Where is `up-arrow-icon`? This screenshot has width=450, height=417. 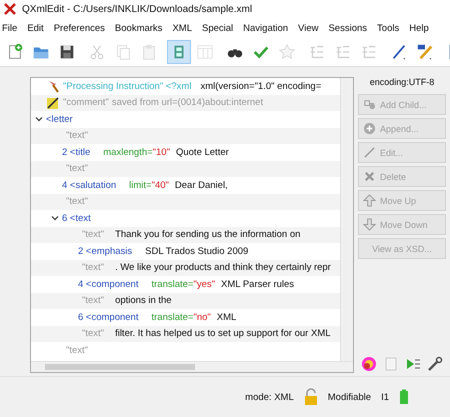
up-arrow-icon is located at coordinates (369, 200).